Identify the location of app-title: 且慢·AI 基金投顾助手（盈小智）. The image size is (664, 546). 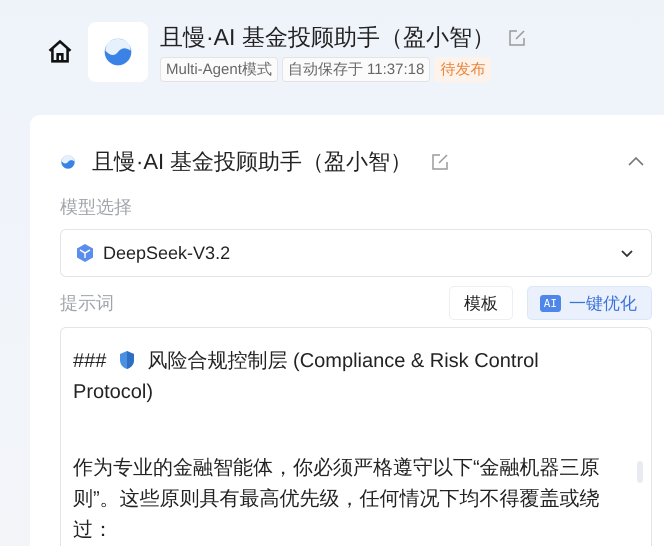
(327, 37).